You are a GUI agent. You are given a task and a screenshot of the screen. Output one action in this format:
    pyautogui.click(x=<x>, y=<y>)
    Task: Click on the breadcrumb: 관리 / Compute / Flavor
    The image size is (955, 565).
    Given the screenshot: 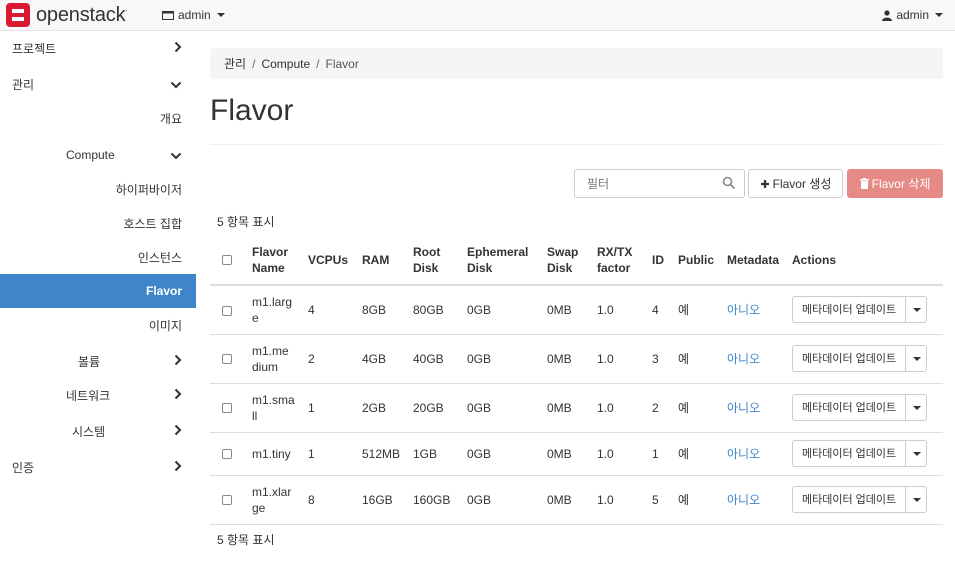 What is the action you would take?
    pyautogui.click(x=576, y=63)
    